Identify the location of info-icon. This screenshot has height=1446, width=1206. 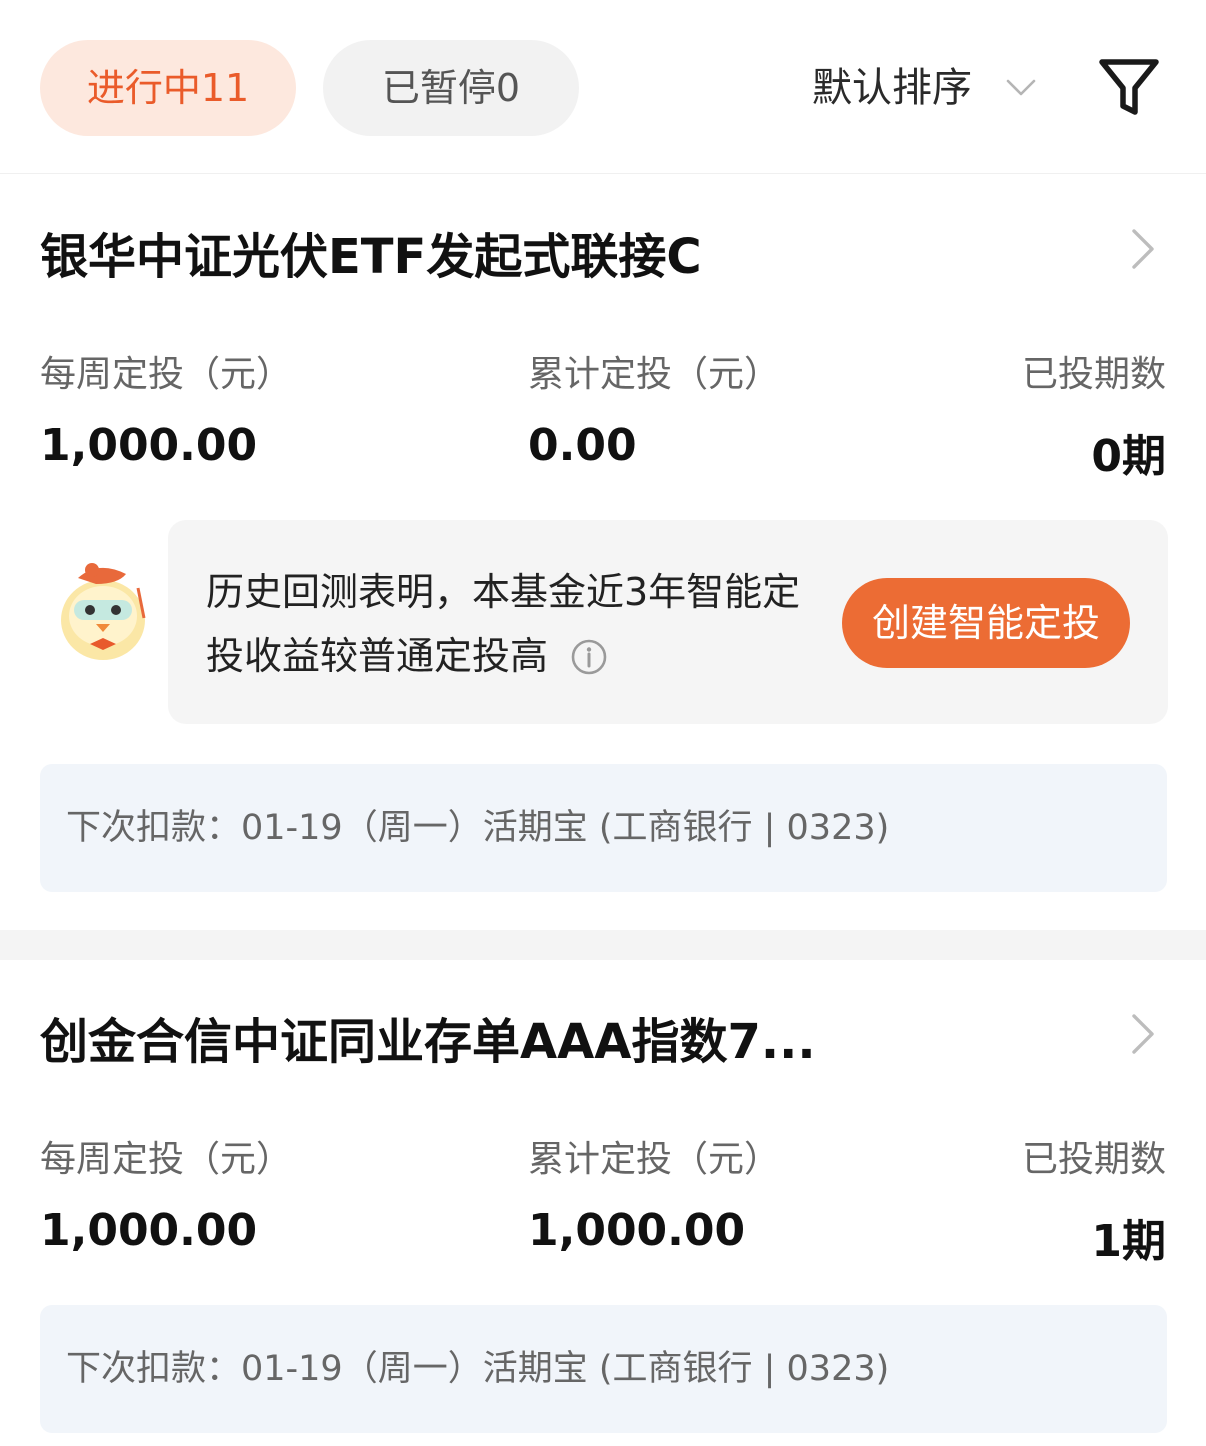
(589, 657).